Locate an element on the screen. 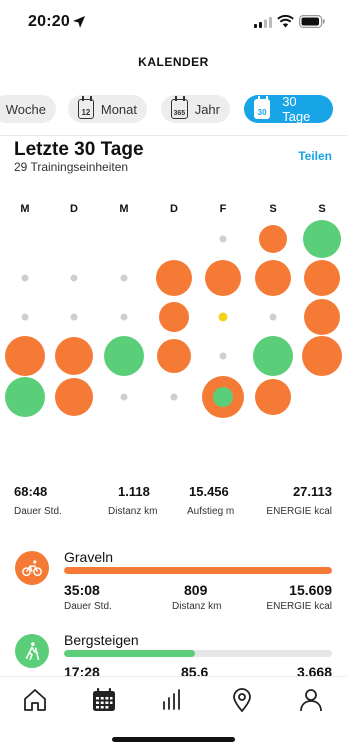  activity-distance-value: 809 is located at coordinates (196, 590).